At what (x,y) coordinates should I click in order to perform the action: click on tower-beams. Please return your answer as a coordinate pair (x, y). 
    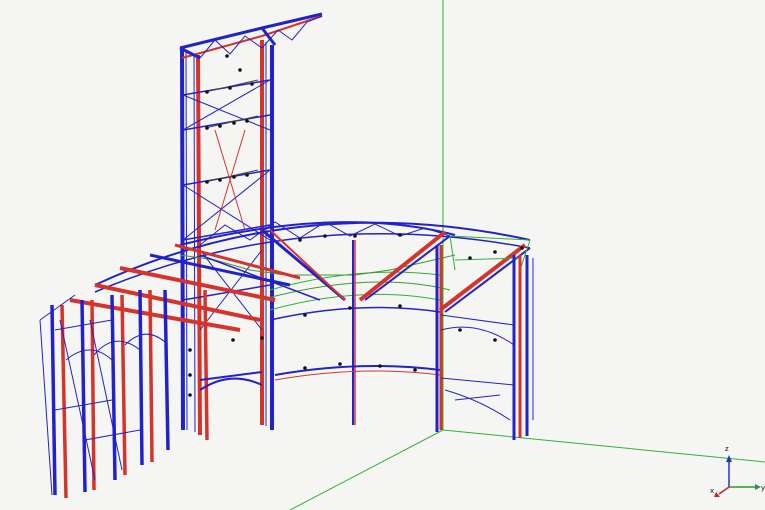
    Looking at the image, I should click on (231, 131).